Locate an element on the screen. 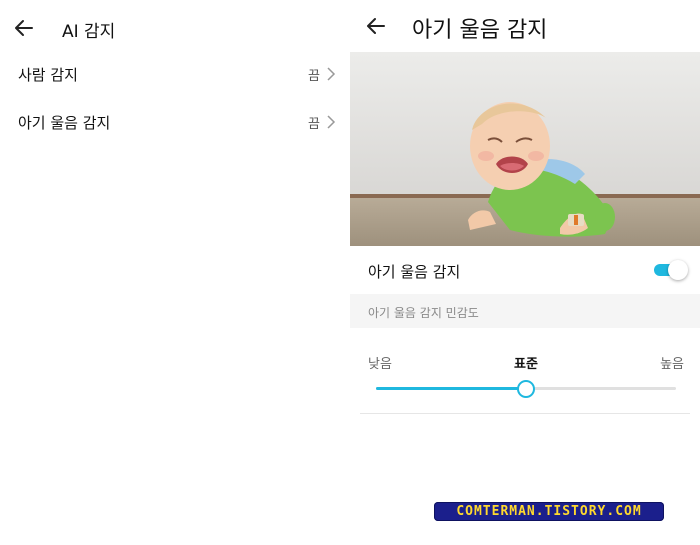  list-item-label: 사람 감지 is located at coordinates (48, 74).